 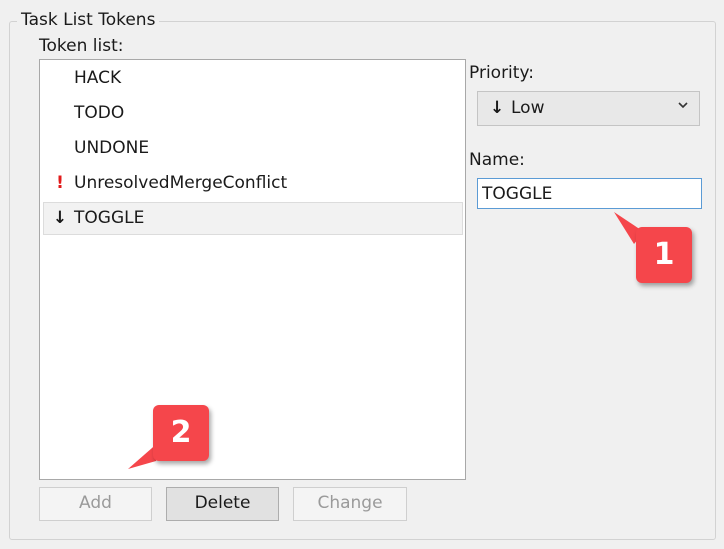 What do you see at coordinates (501, 73) in the screenshot?
I see `priority-label: Priority:` at bounding box center [501, 73].